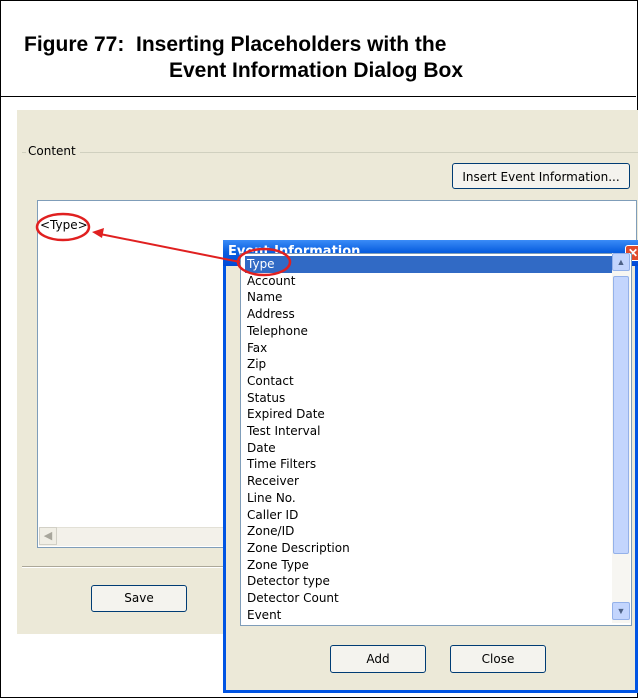  Describe the element at coordinates (63, 227) in the screenshot. I see `type-highlight-ellipse` at that location.